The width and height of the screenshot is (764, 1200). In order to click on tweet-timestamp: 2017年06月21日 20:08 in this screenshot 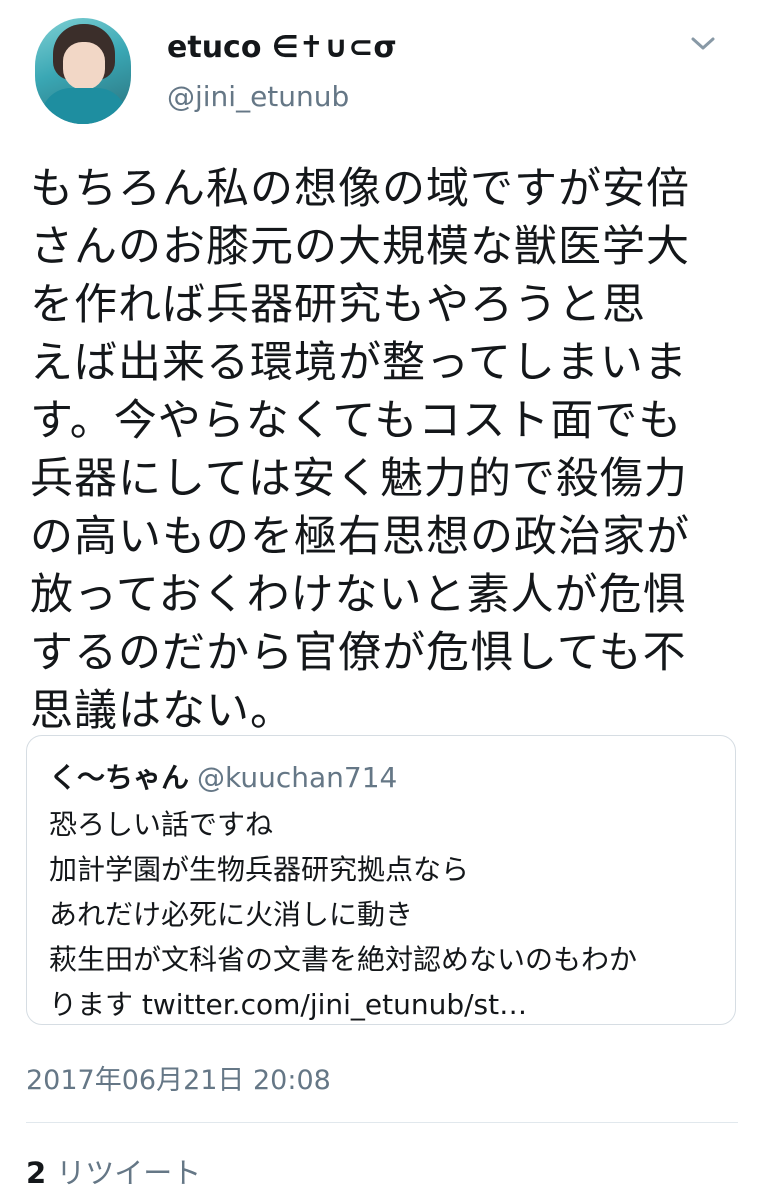, I will do `click(178, 1080)`.